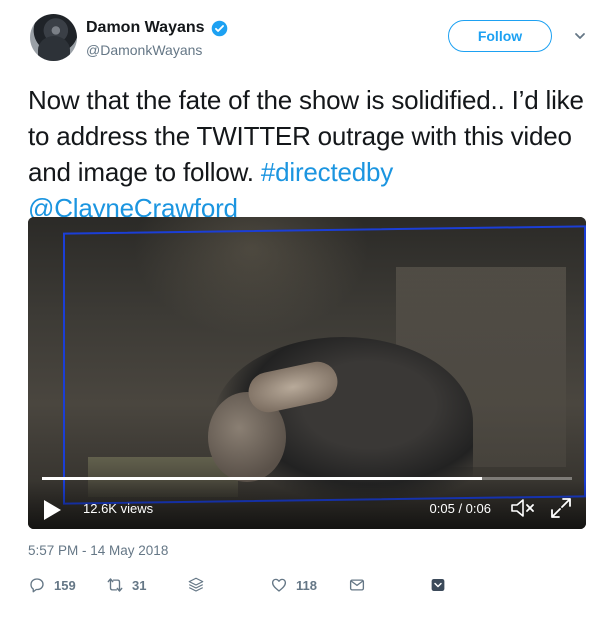  Describe the element at coordinates (144, 50) in the screenshot. I see `user-handle: @DamonkWayans` at that location.